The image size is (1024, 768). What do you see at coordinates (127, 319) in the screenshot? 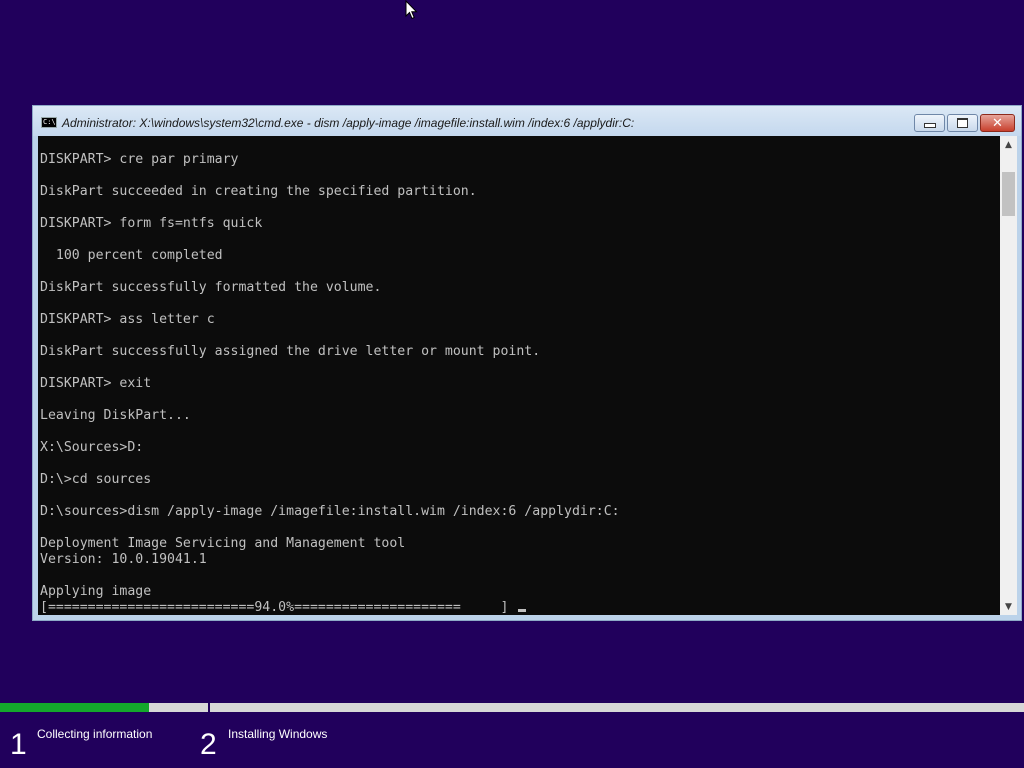
I see `console-line: DISKPART> ass letter c` at bounding box center [127, 319].